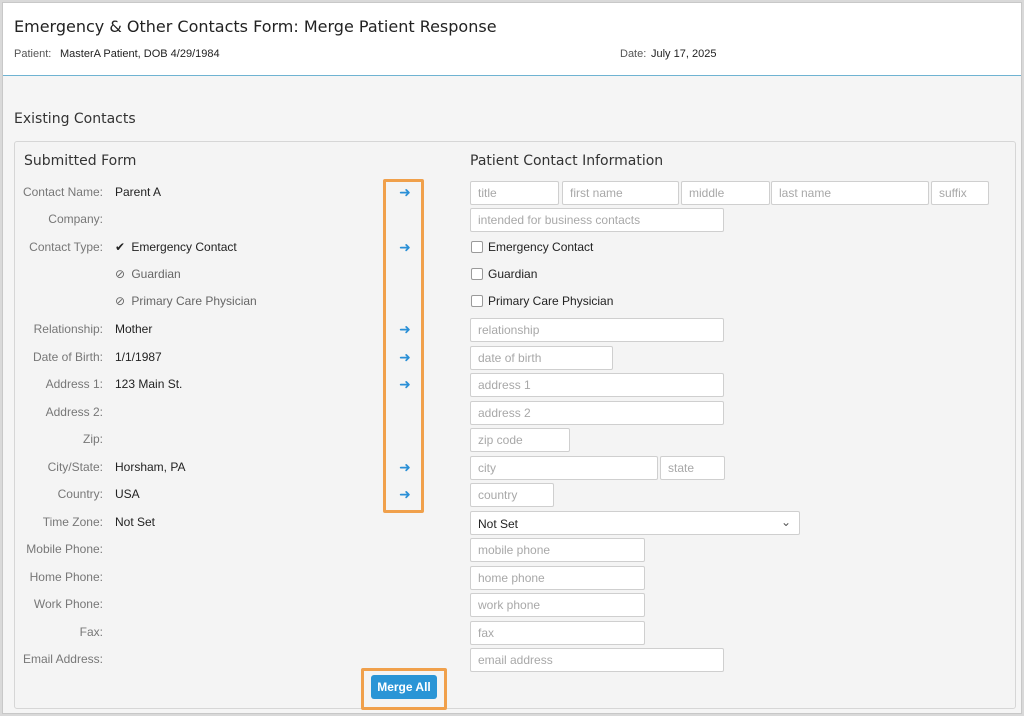 The height and width of the screenshot is (716, 1024). What do you see at coordinates (567, 161) in the screenshot?
I see `patient-contact-info-title: Patient Contact Information` at bounding box center [567, 161].